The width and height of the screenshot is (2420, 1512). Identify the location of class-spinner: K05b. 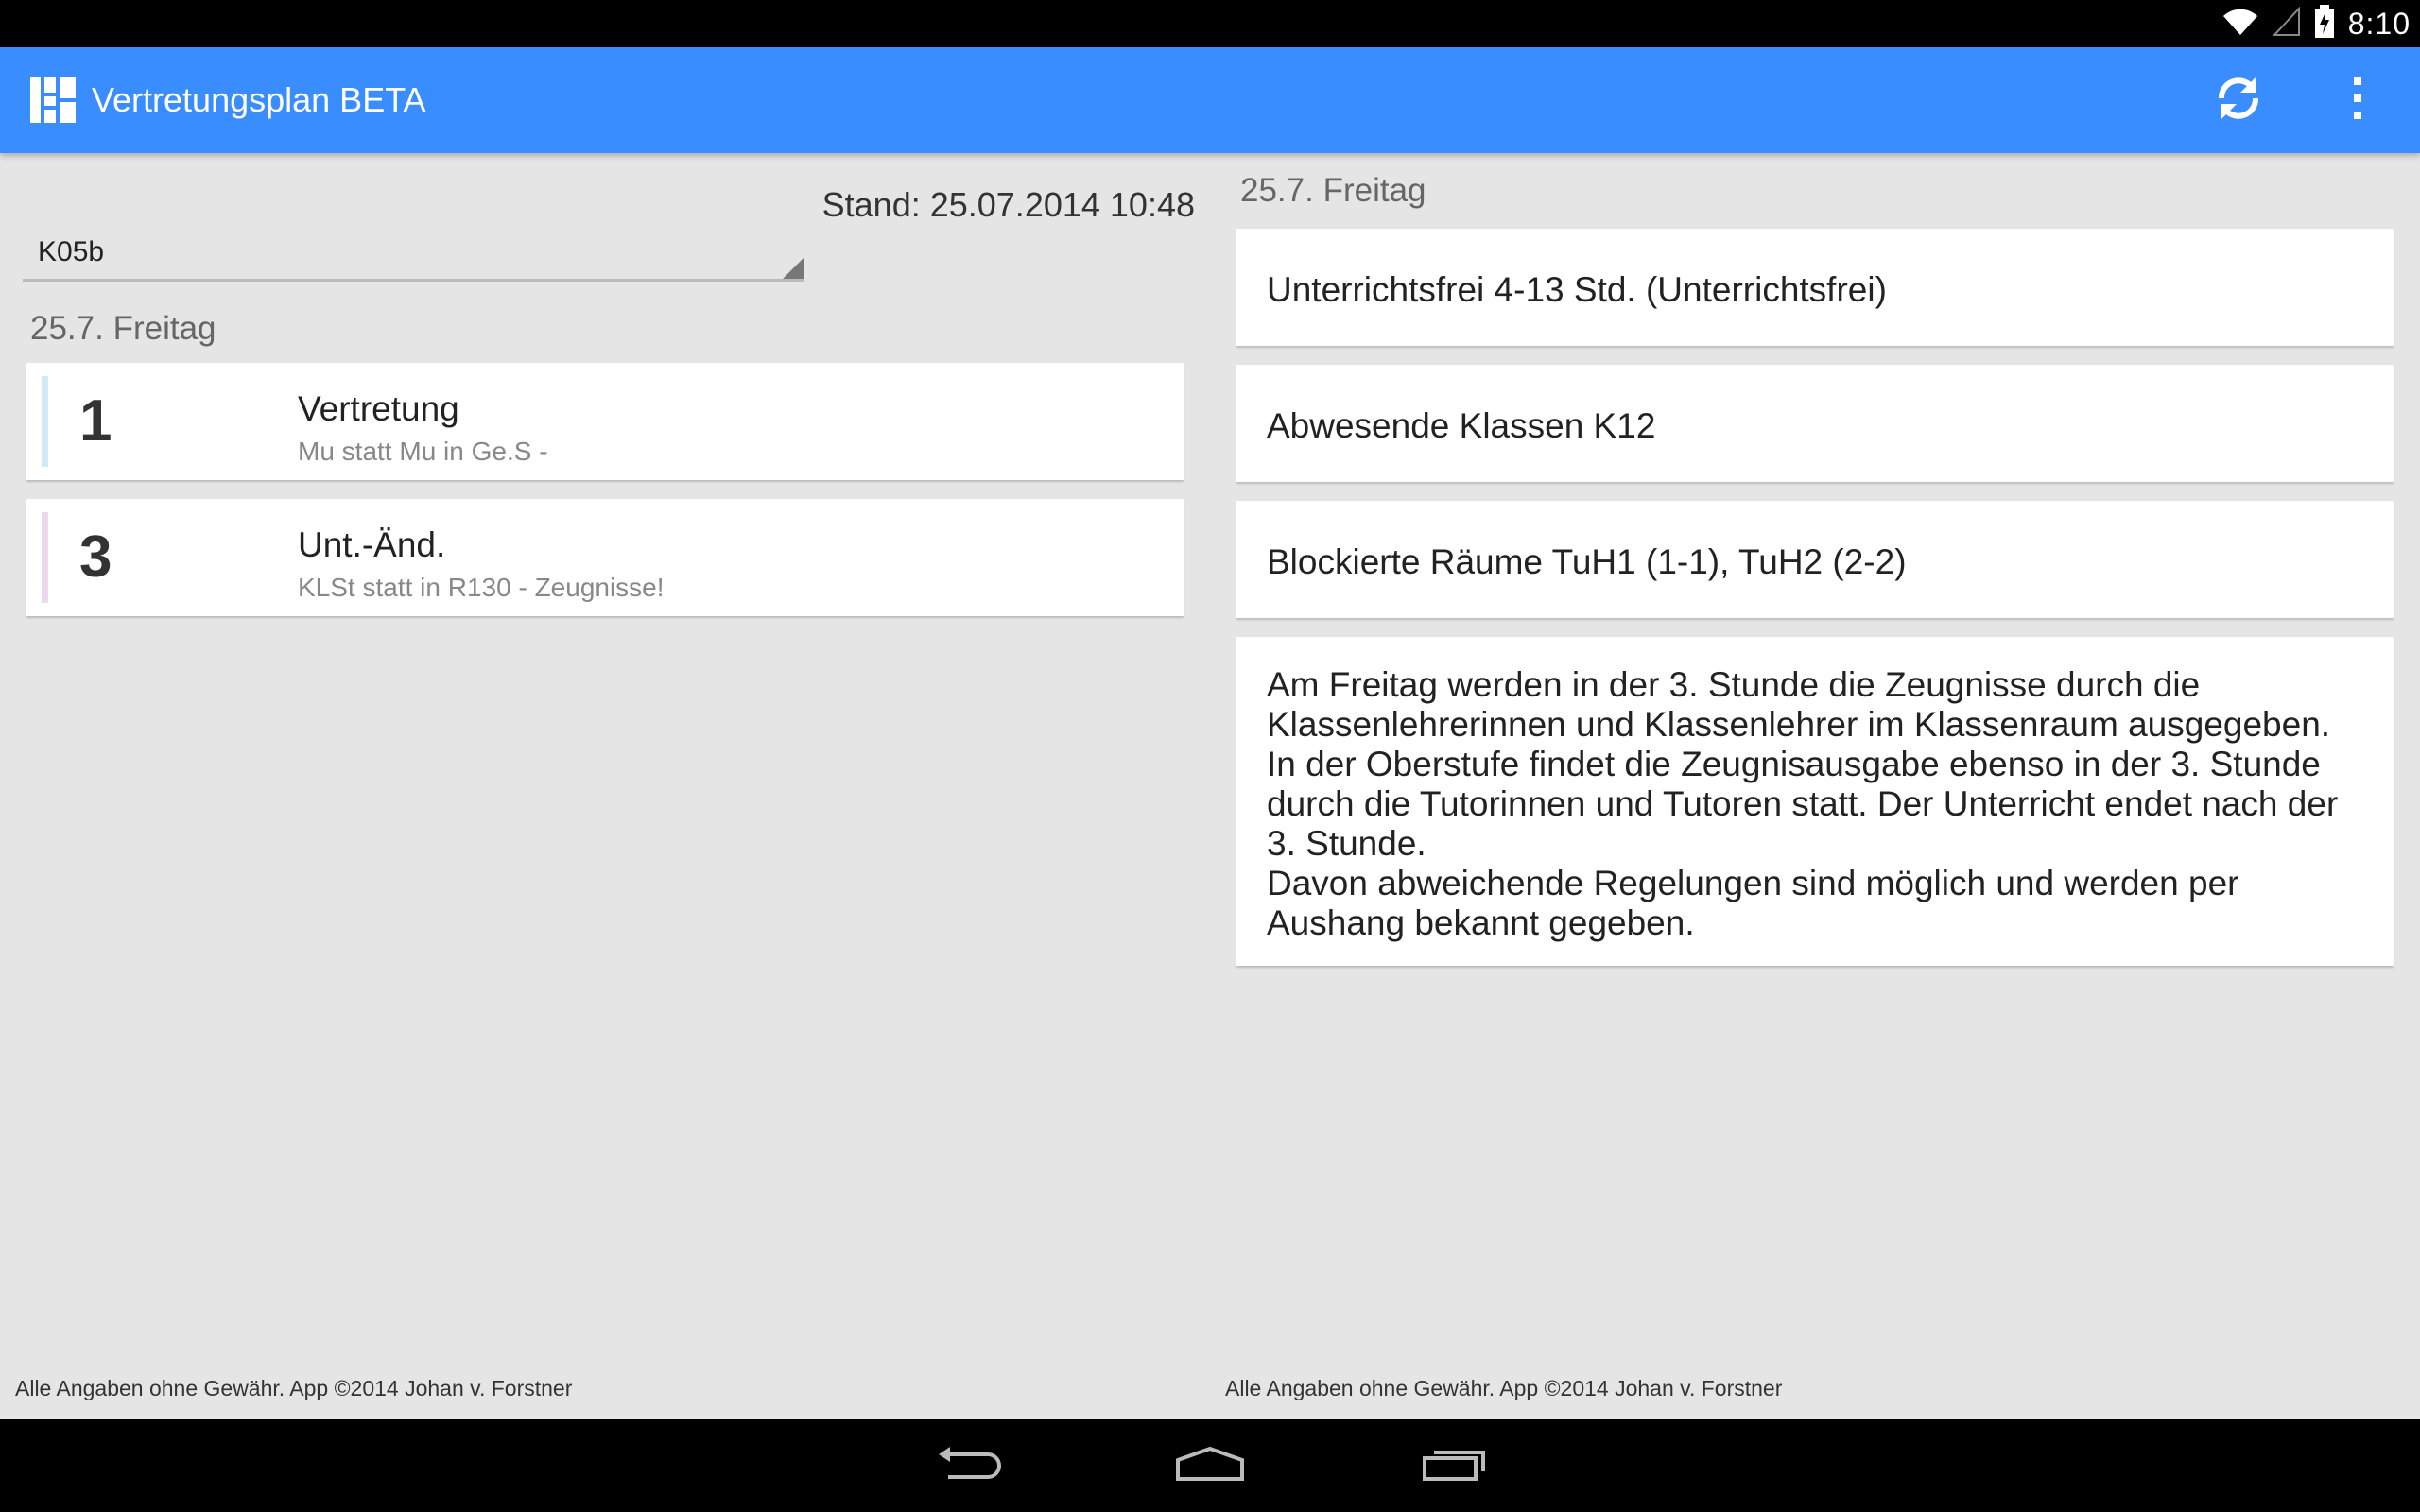
(414, 231).